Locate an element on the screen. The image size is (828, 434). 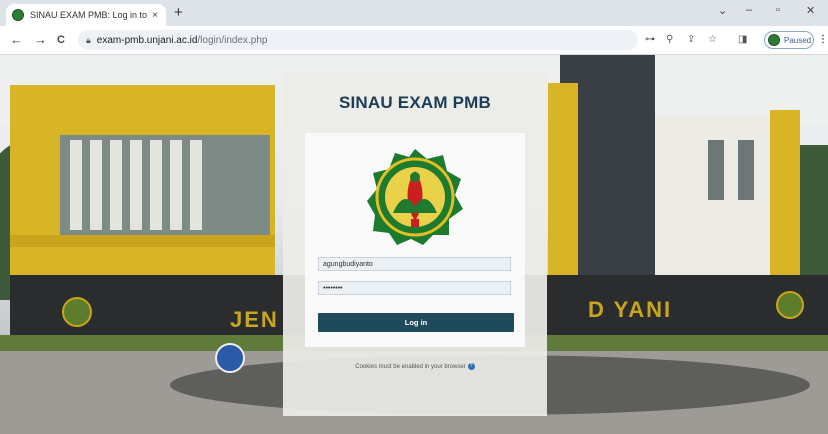
site-title: SINAU EXAM PMB is located at coordinates (415, 102).